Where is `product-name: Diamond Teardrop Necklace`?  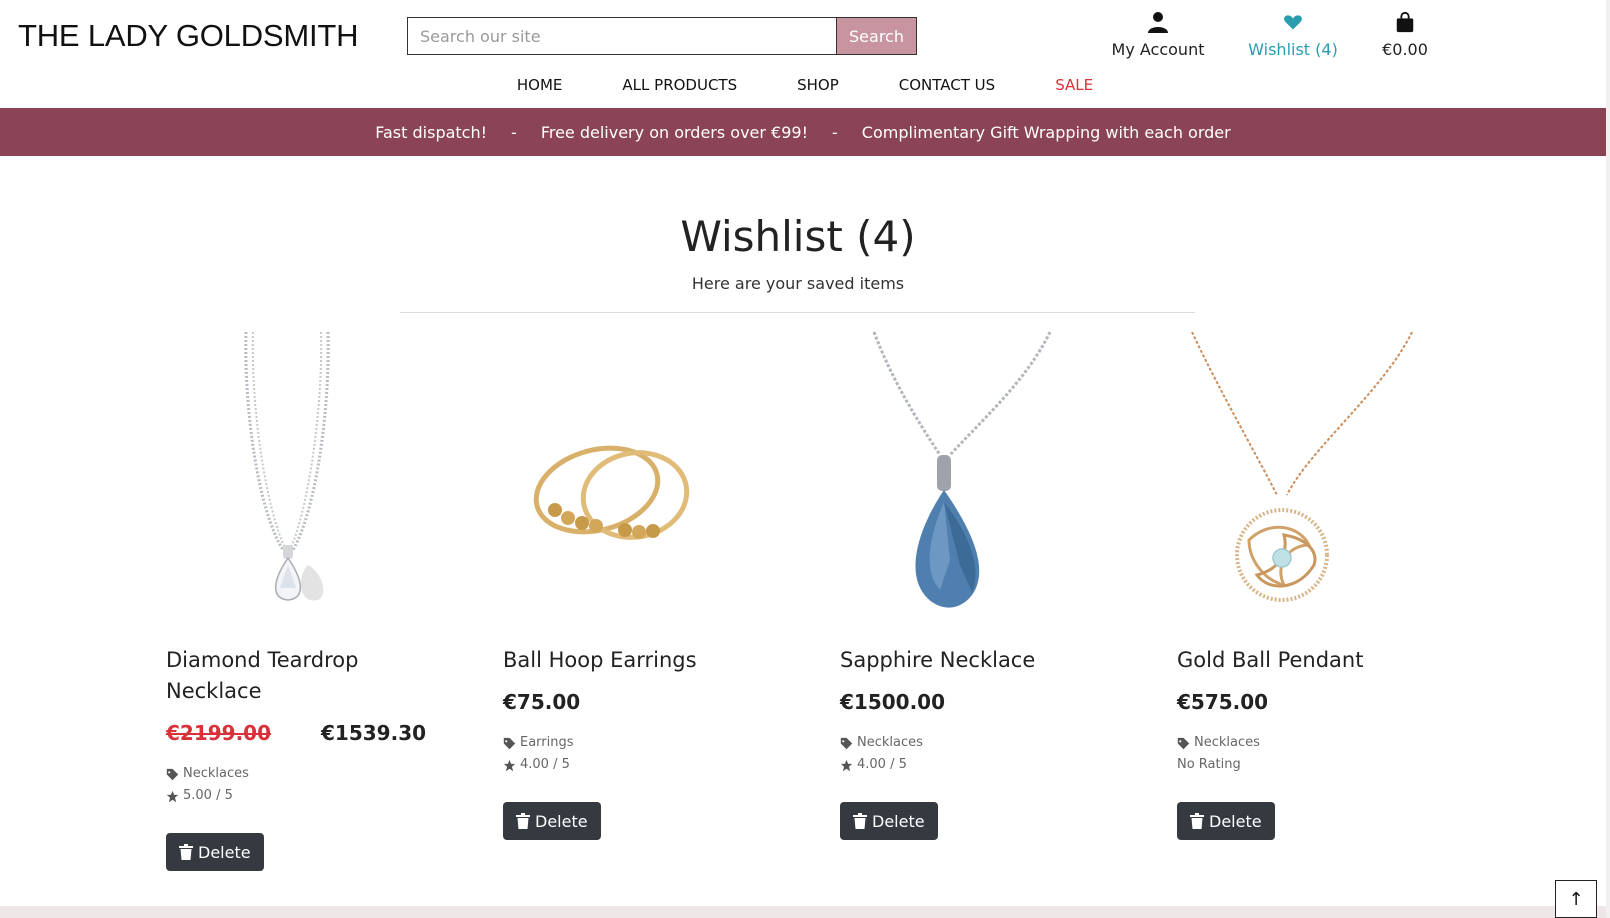 product-name: Diamond Teardrop Necklace is located at coordinates (296, 676).